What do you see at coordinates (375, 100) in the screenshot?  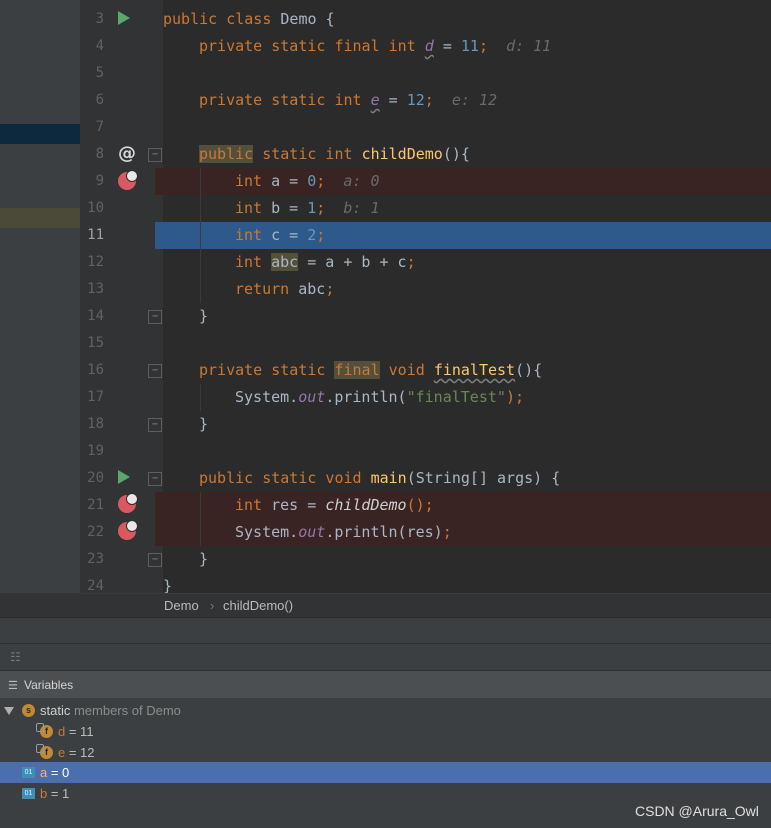 I see `field-name: e` at bounding box center [375, 100].